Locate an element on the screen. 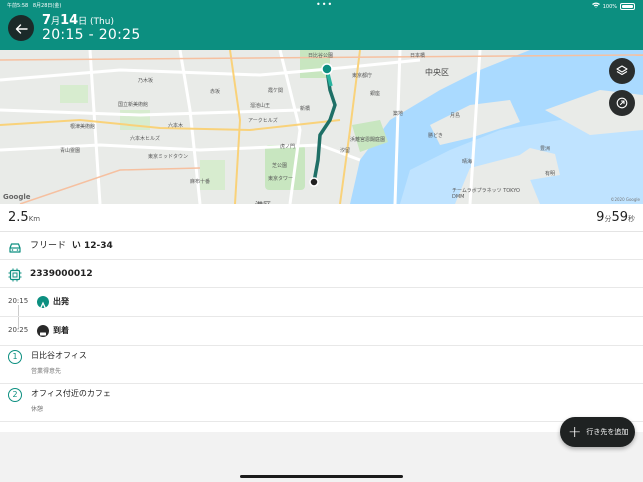  map-label: 日本橋 is located at coordinates (418, 56).